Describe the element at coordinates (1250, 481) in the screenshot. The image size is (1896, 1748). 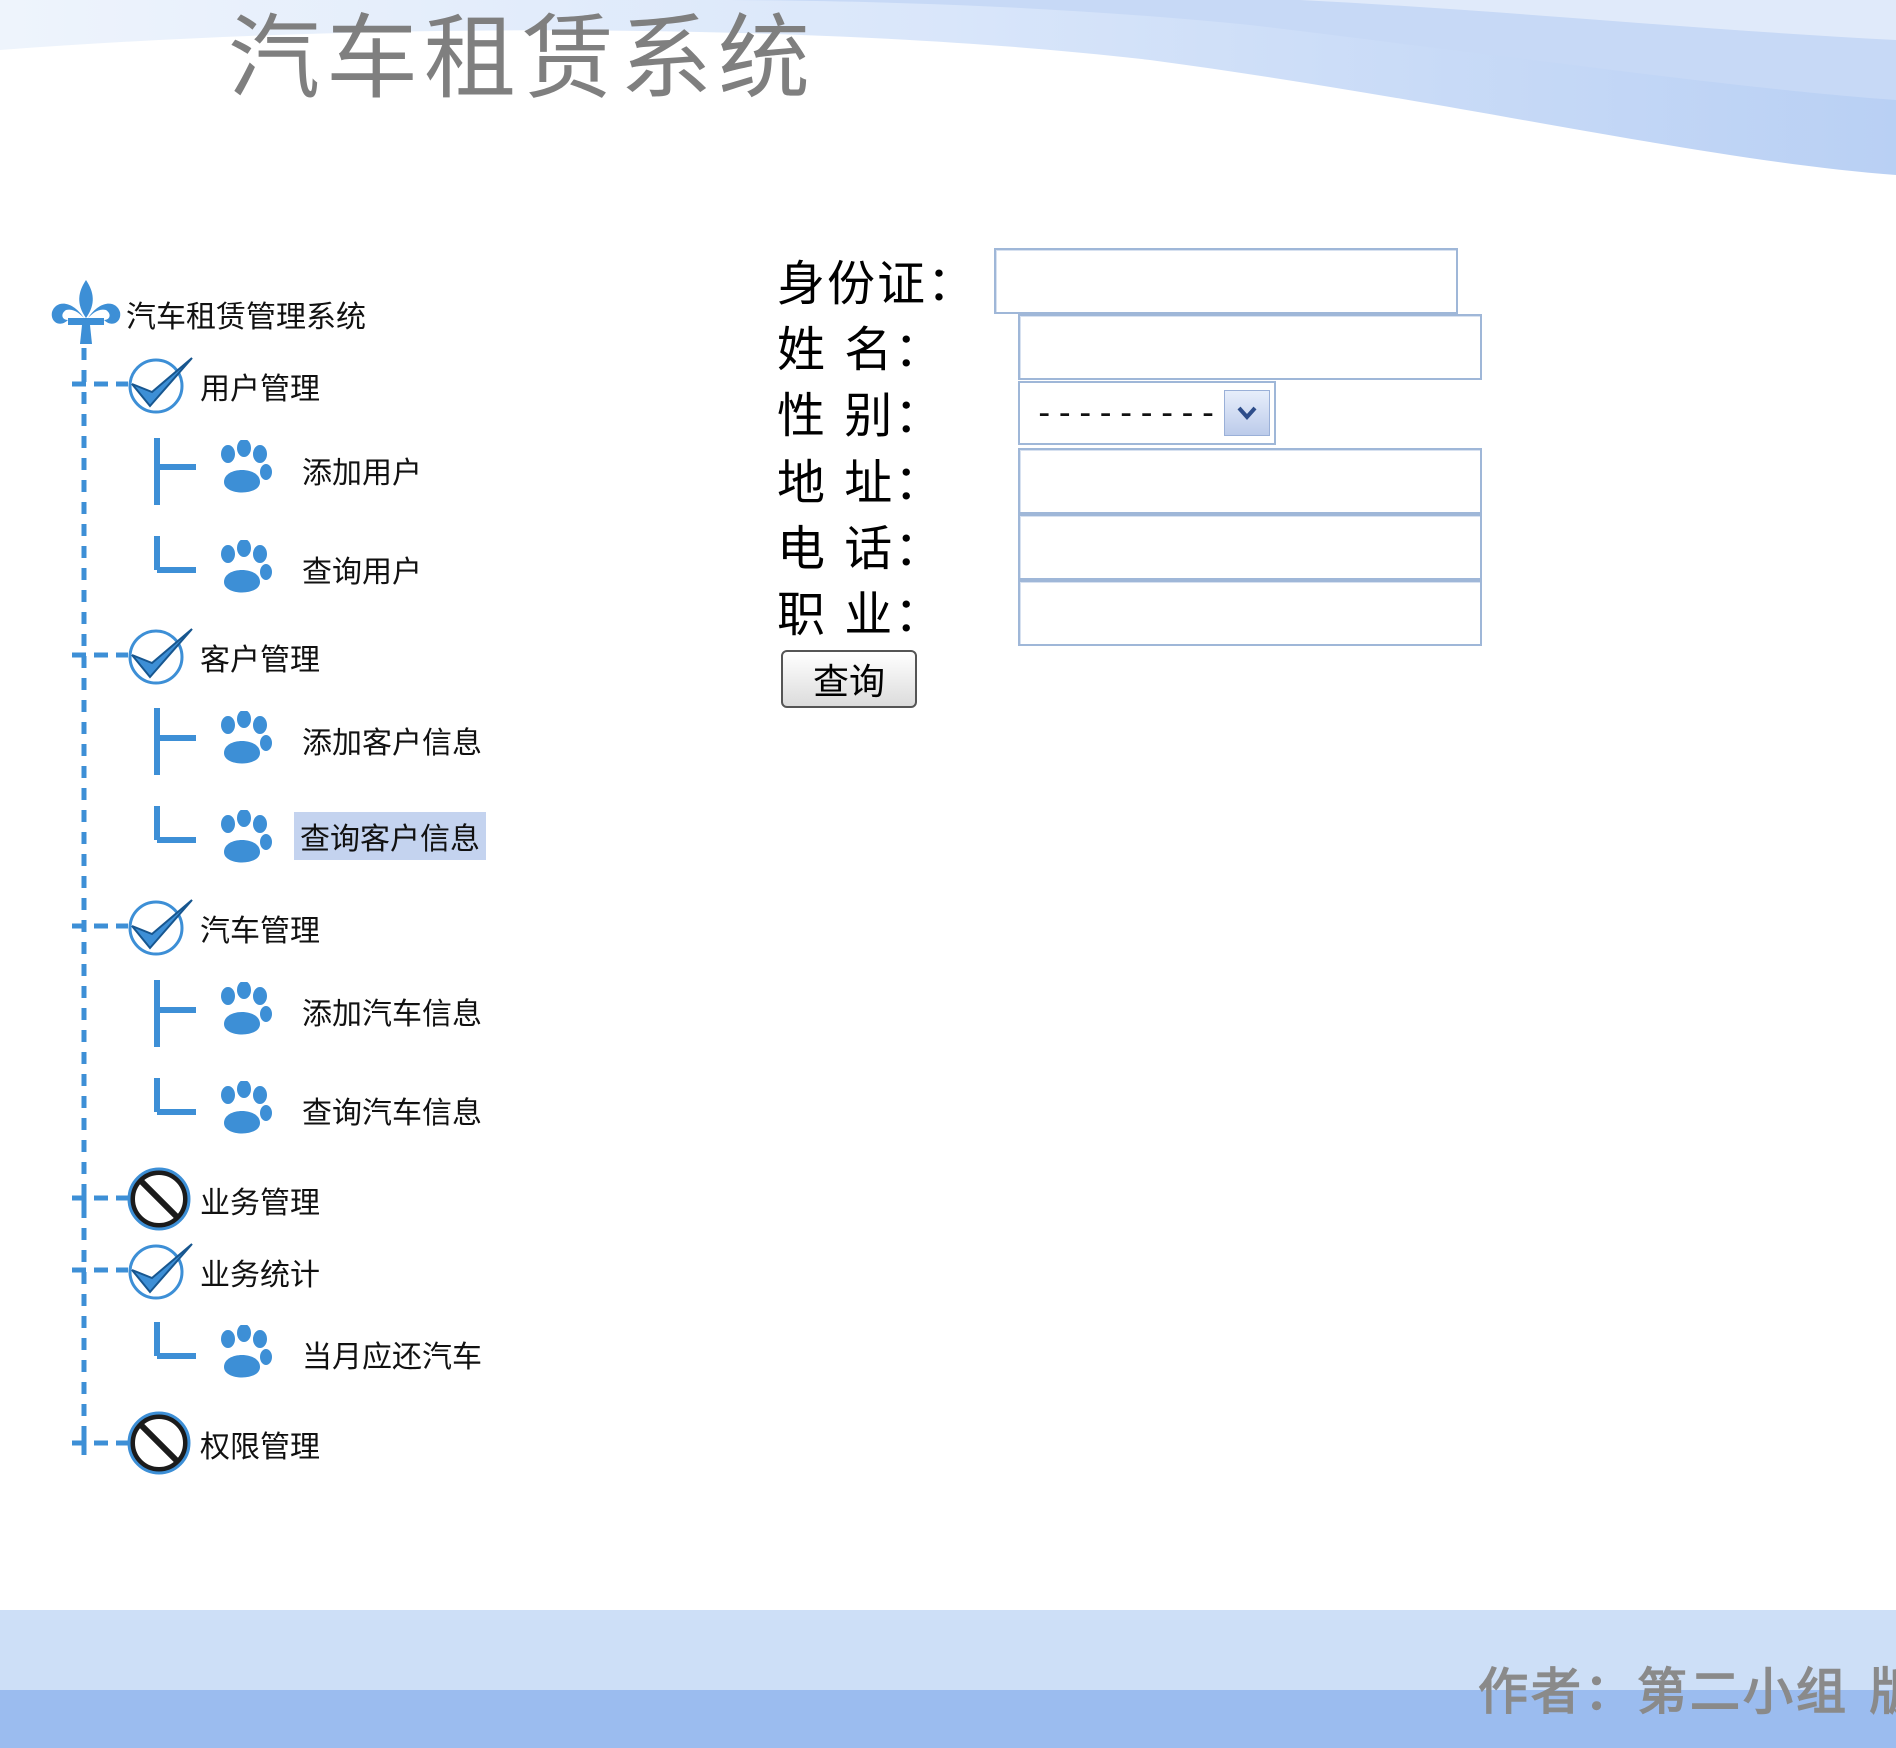
I see `address-input` at that location.